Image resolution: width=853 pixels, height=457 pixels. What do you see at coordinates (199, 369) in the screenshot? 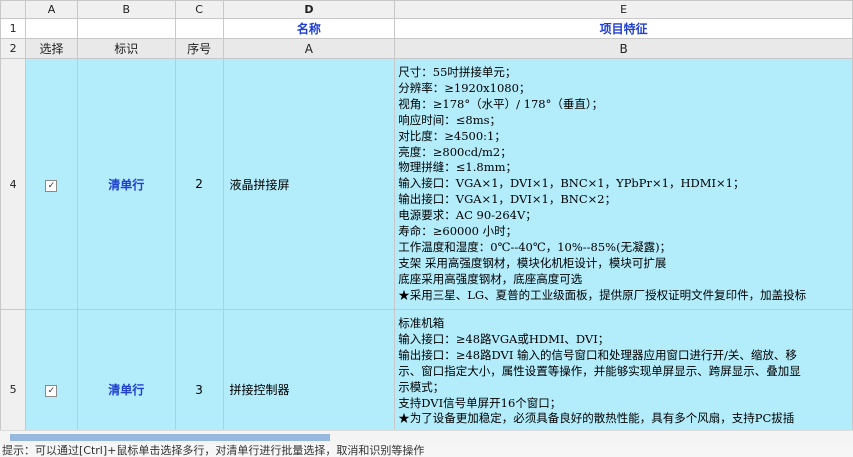
I see `seq-cell: 3` at bounding box center [199, 369].